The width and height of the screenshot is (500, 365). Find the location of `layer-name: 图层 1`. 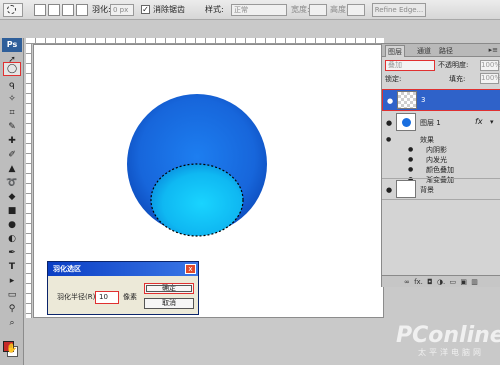

layer-name: 图层 1 is located at coordinates (430, 123).